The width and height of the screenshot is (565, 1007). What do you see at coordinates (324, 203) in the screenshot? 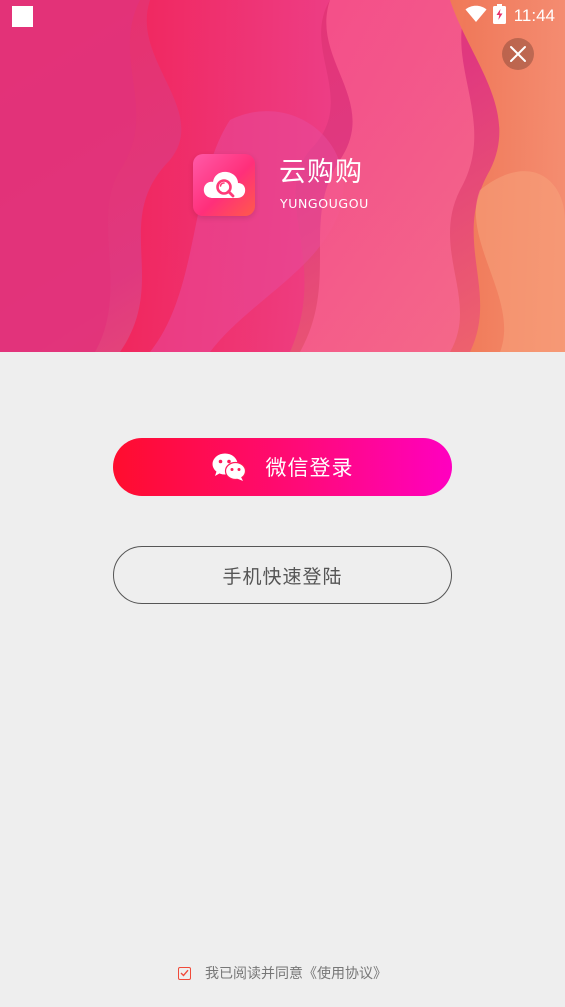
I see `app-name-en: YUNGOUGOU` at bounding box center [324, 203].